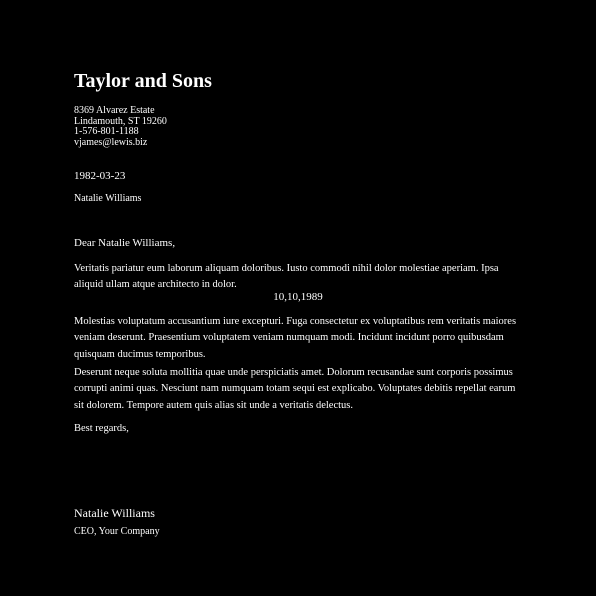 The image size is (596, 596). What do you see at coordinates (101, 428) in the screenshot?
I see `closing: Best regards,` at bounding box center [101, 428].